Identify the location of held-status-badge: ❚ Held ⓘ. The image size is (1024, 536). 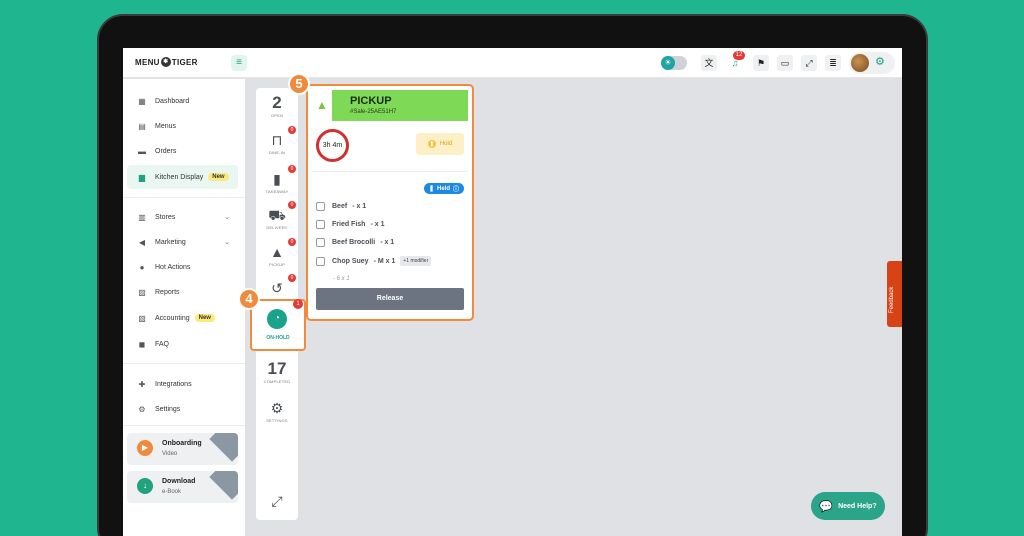
(444, 188).